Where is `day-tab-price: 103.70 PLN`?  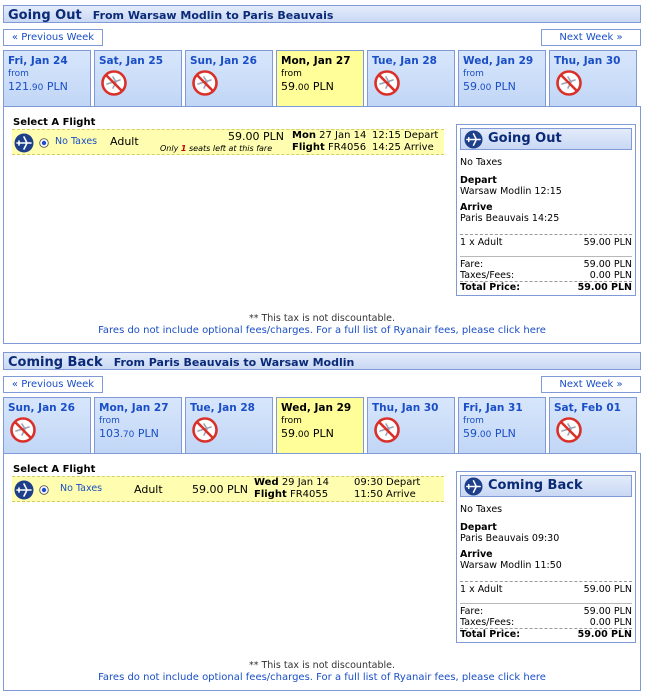
day-tab-price: 103.70 PLN is located at coordinates (129, 433).